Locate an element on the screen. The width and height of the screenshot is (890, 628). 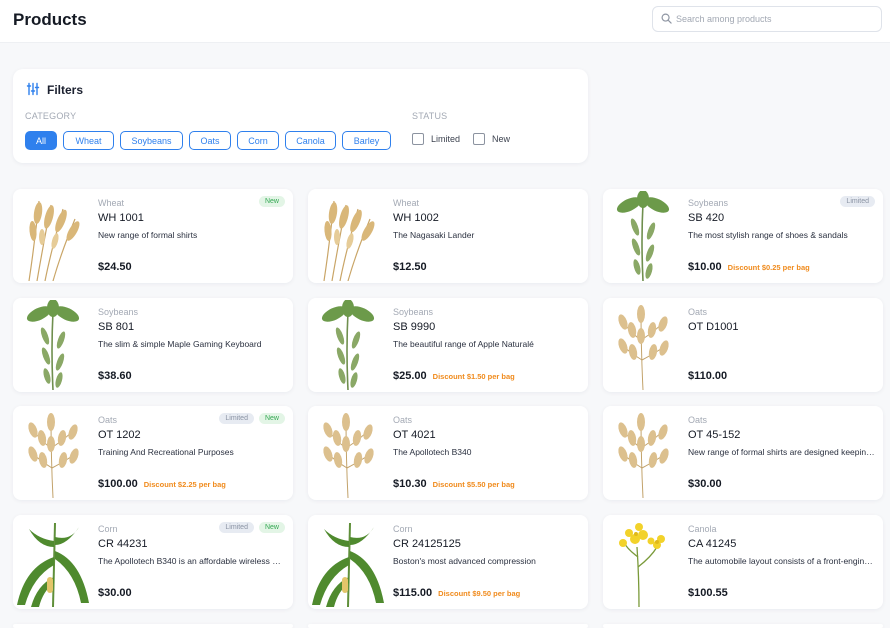
product-code: CA 41245 is located at coordinates (712, 544).